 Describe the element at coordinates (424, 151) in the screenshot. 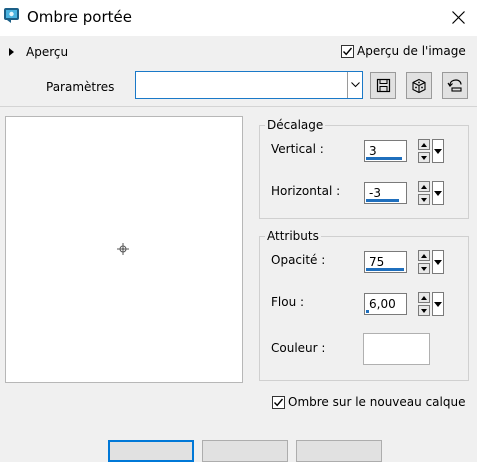

I see `vertical-spinner` at that location.